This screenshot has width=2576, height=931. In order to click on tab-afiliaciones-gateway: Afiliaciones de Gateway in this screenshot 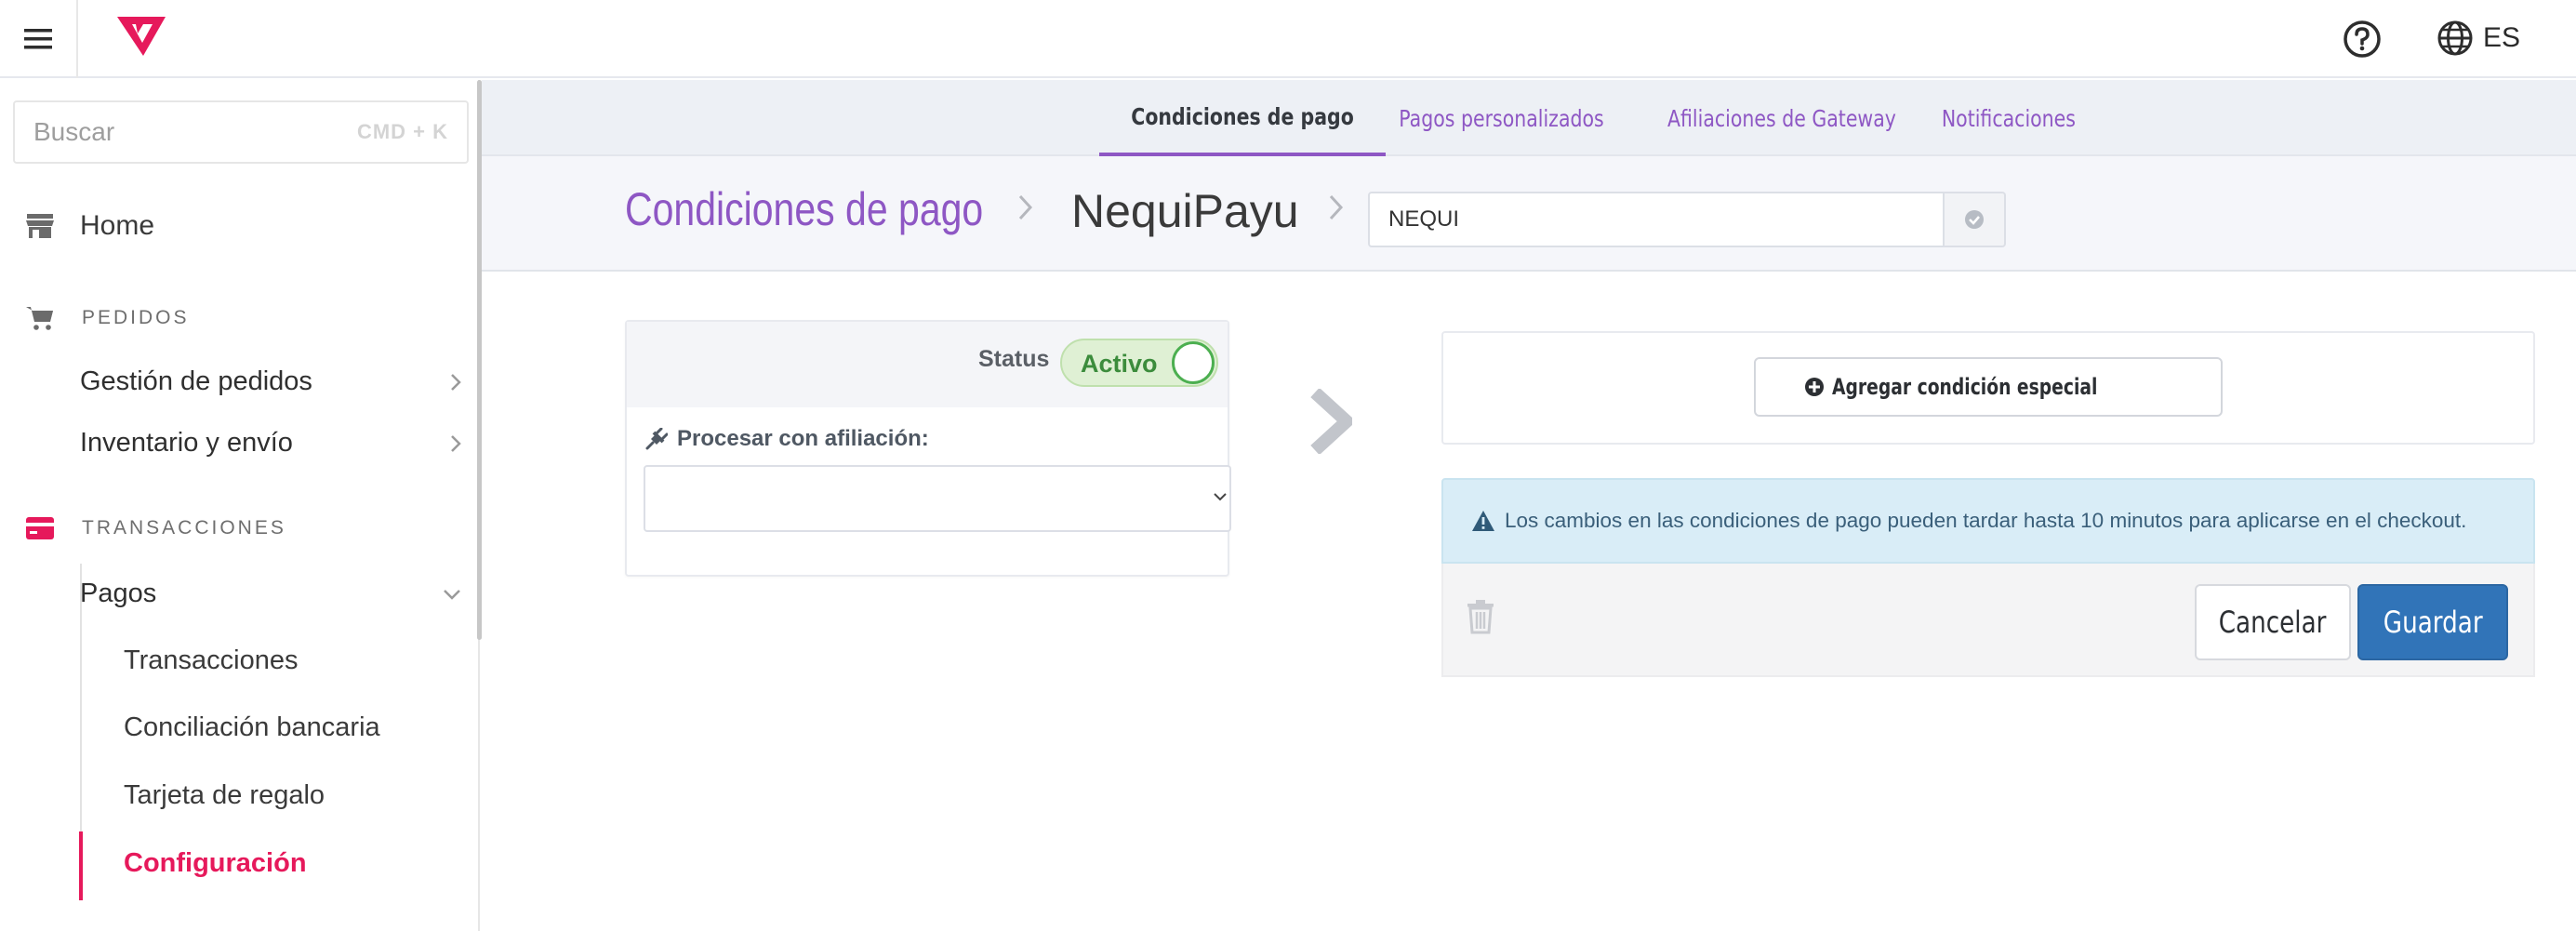, I will do `click(1781, 118)`.